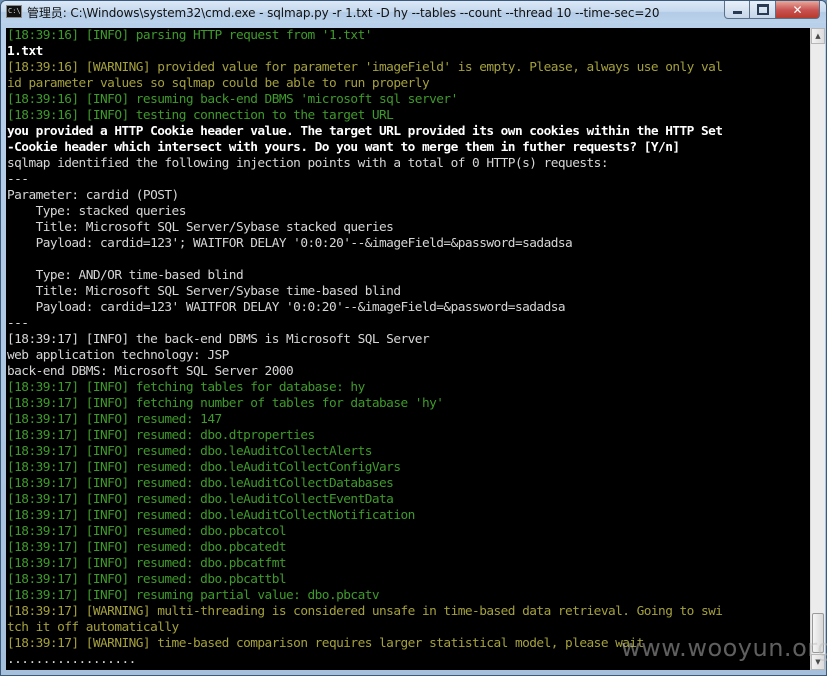  I want to click on close-icon: ✕, so click(797, 9).